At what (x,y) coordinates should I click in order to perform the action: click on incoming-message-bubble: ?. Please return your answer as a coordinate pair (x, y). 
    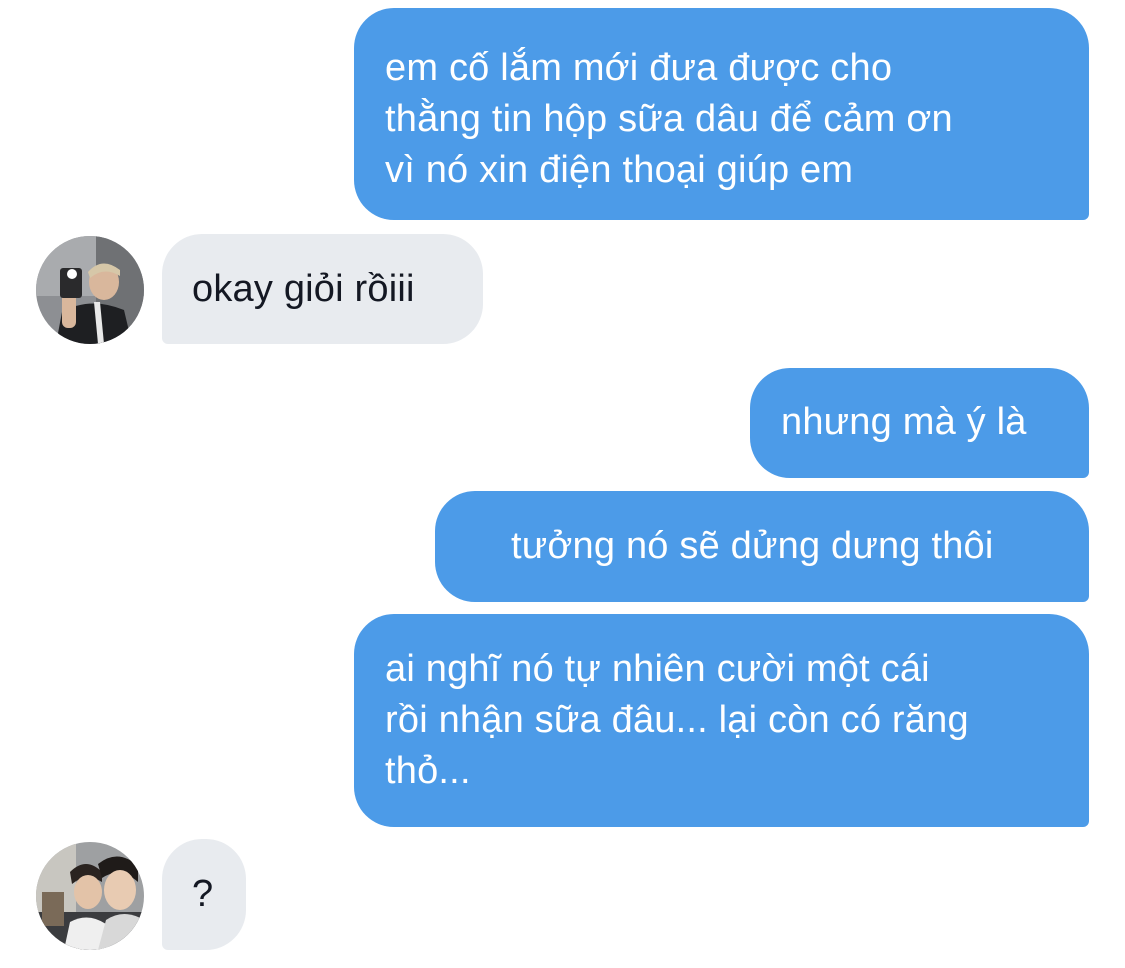
    Looking at the image, I should click on (204, 894).